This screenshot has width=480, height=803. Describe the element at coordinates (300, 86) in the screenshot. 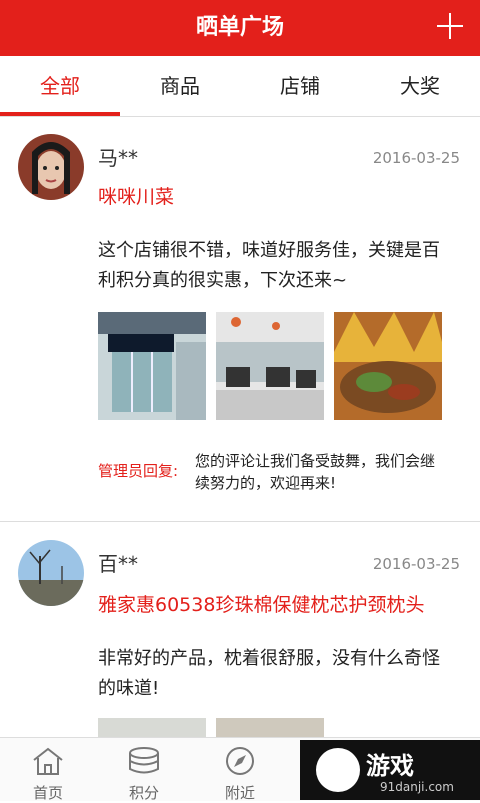

I see `tab-shops: 店铺` at that location.